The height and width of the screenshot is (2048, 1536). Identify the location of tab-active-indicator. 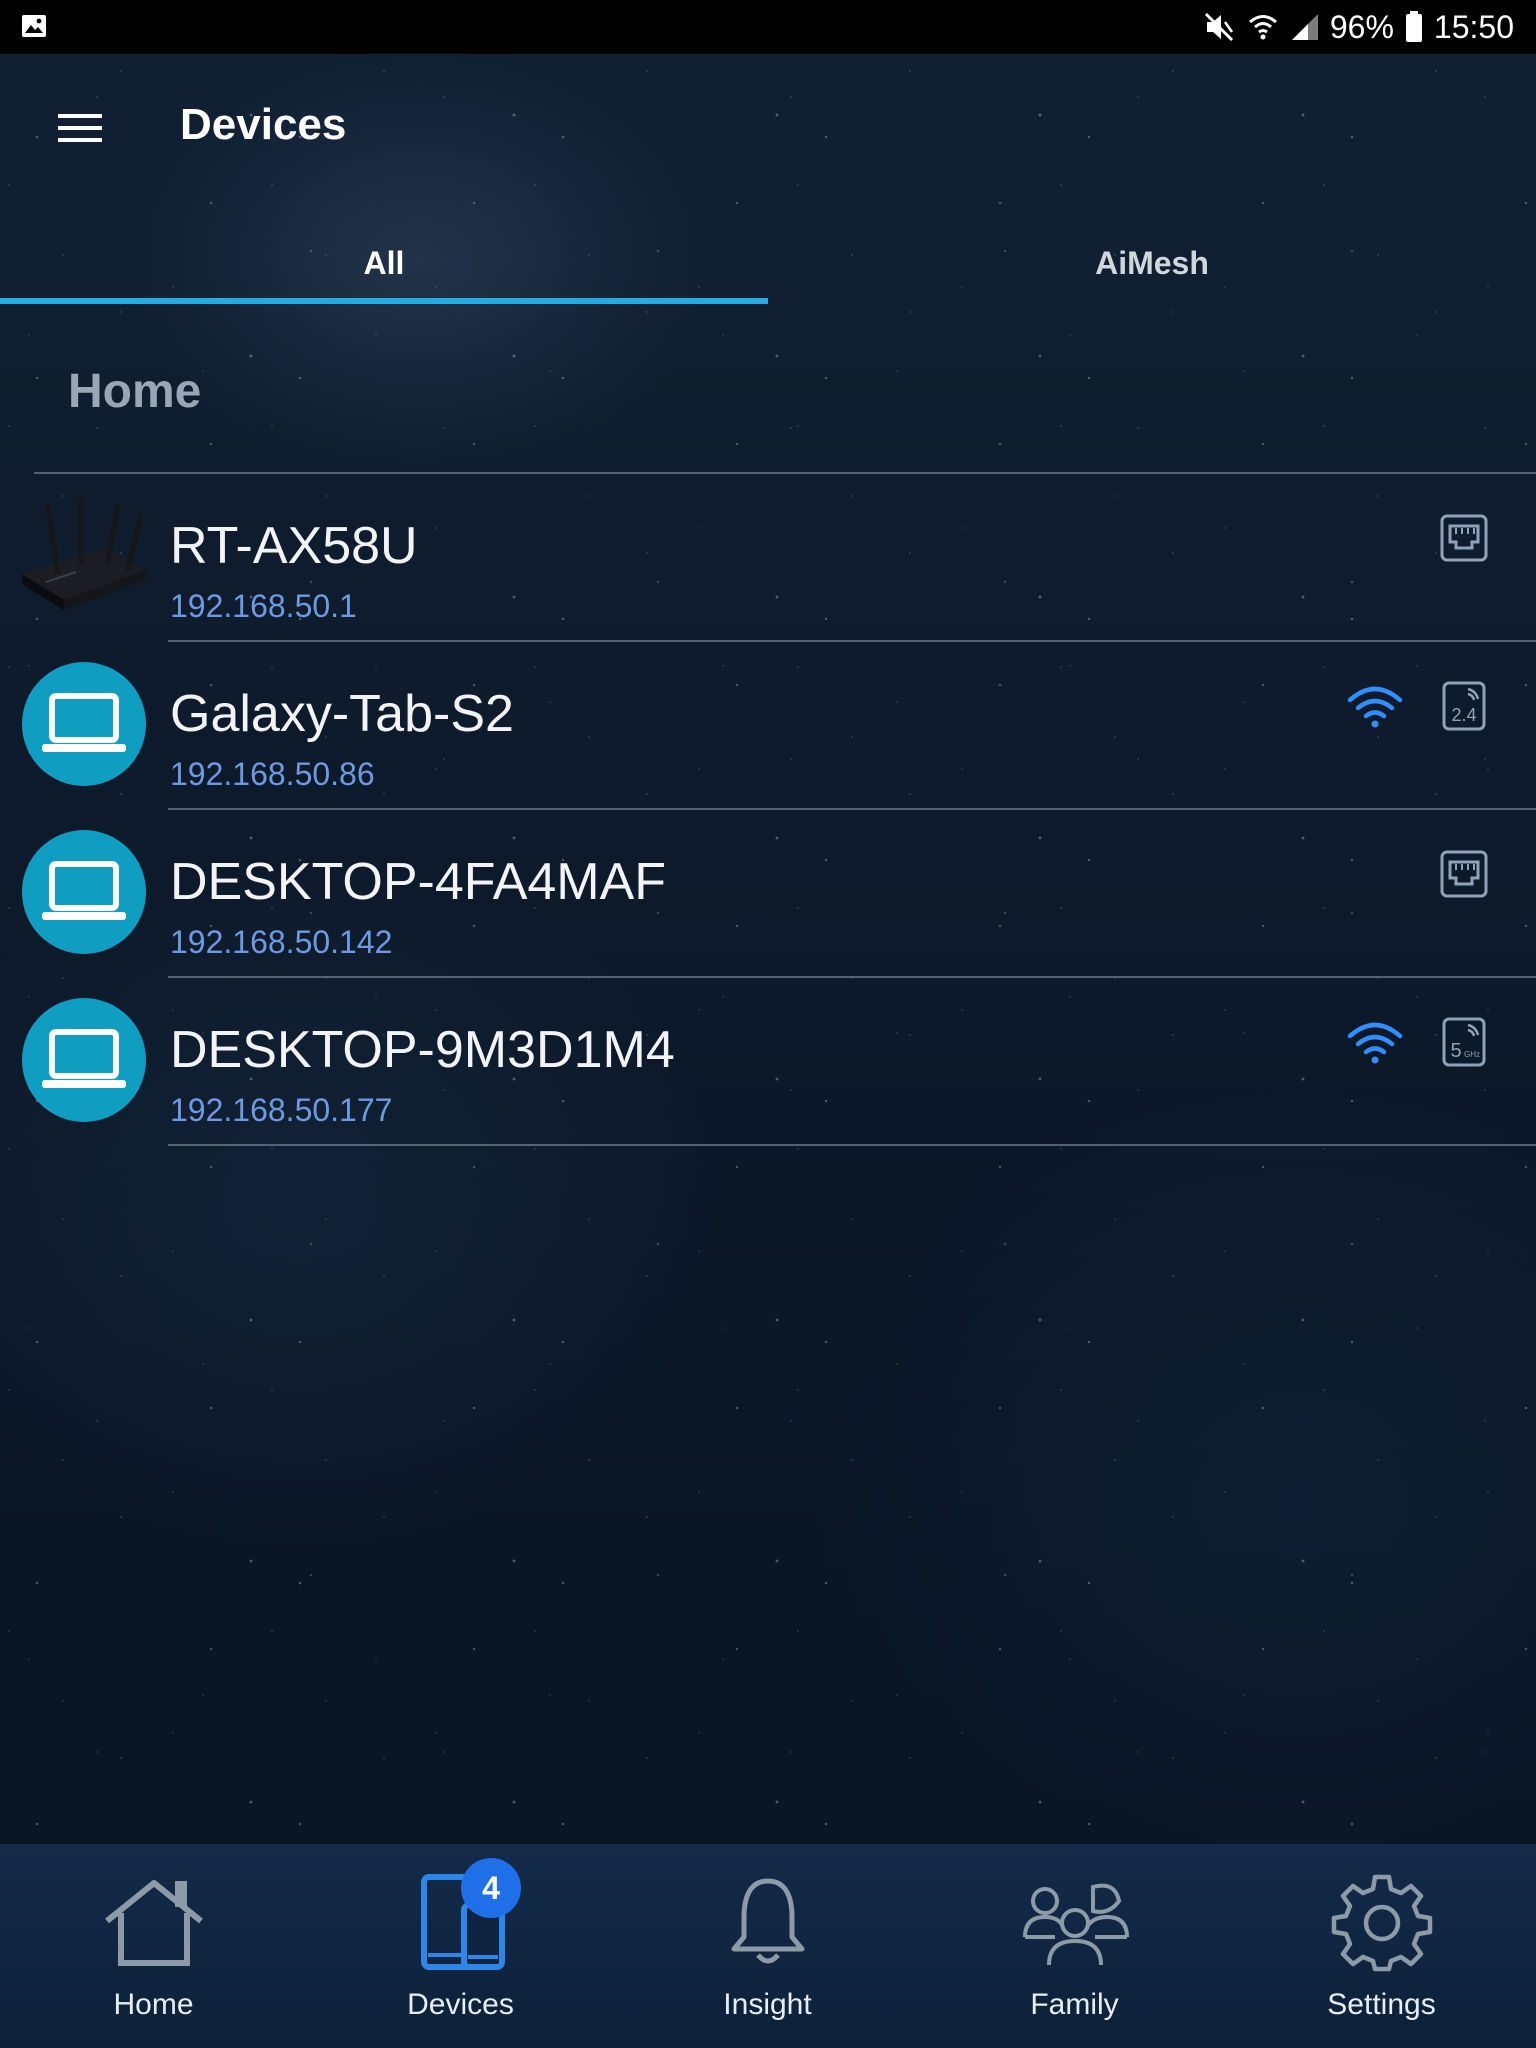
(384, 301).